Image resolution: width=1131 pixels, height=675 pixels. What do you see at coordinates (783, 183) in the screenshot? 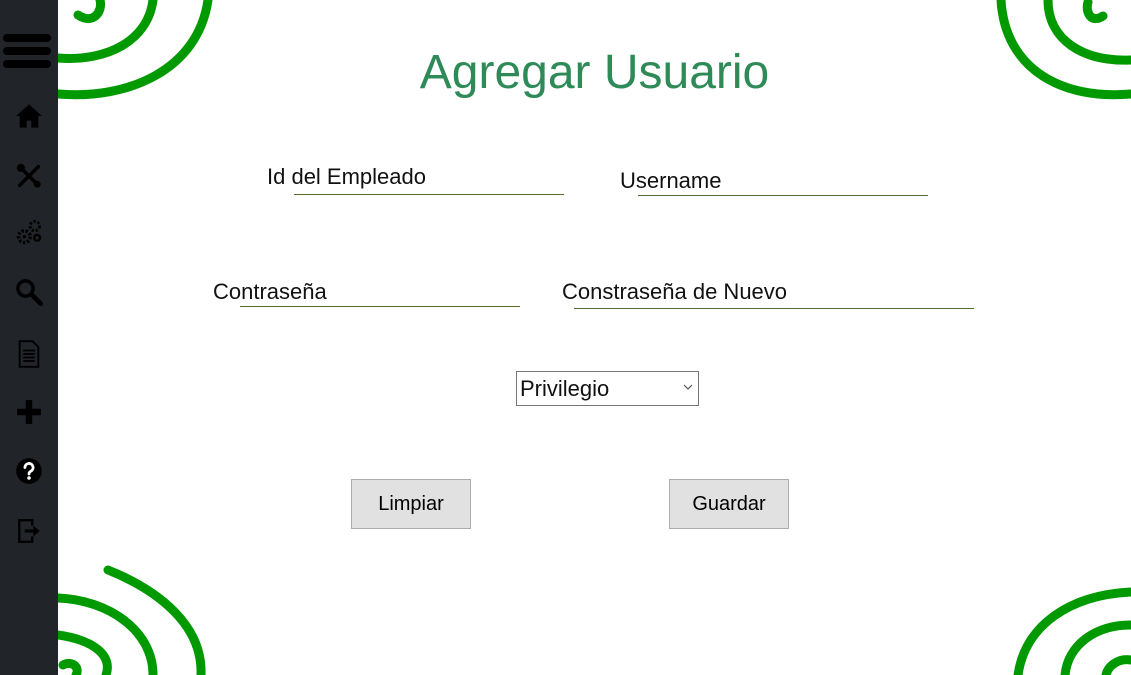
I see `username-input` at bounding box center [783, 183].